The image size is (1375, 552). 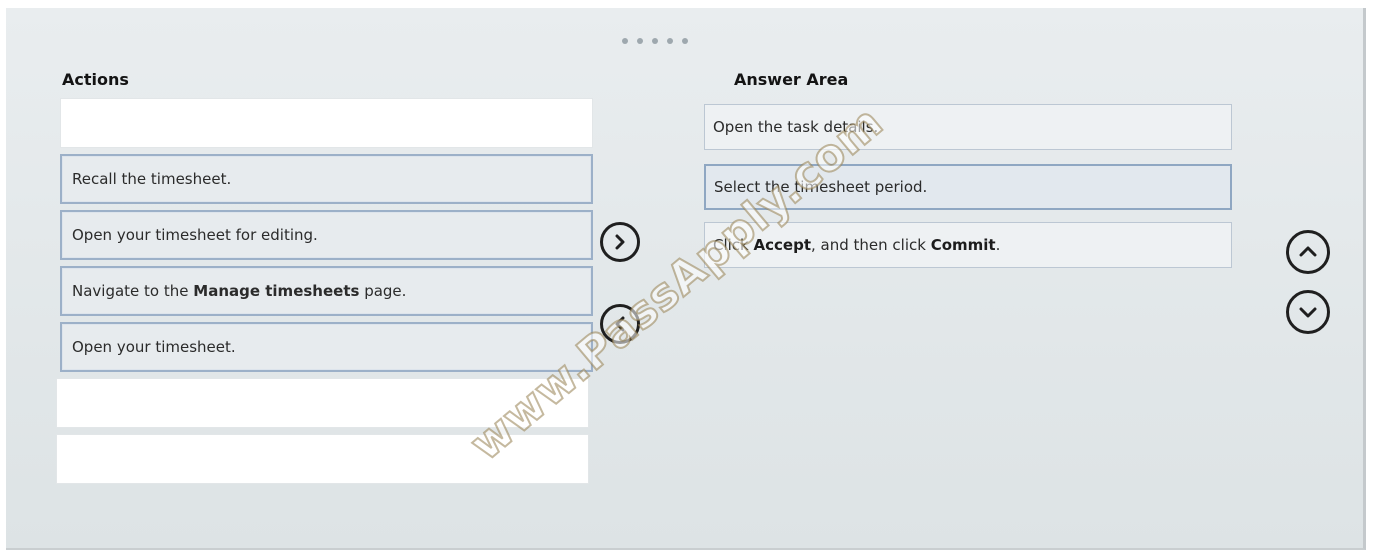 I want to click on action-item-navigate-manage-timesheets: Navigate to the Manage timesheets page., so click(x=326, y=291).